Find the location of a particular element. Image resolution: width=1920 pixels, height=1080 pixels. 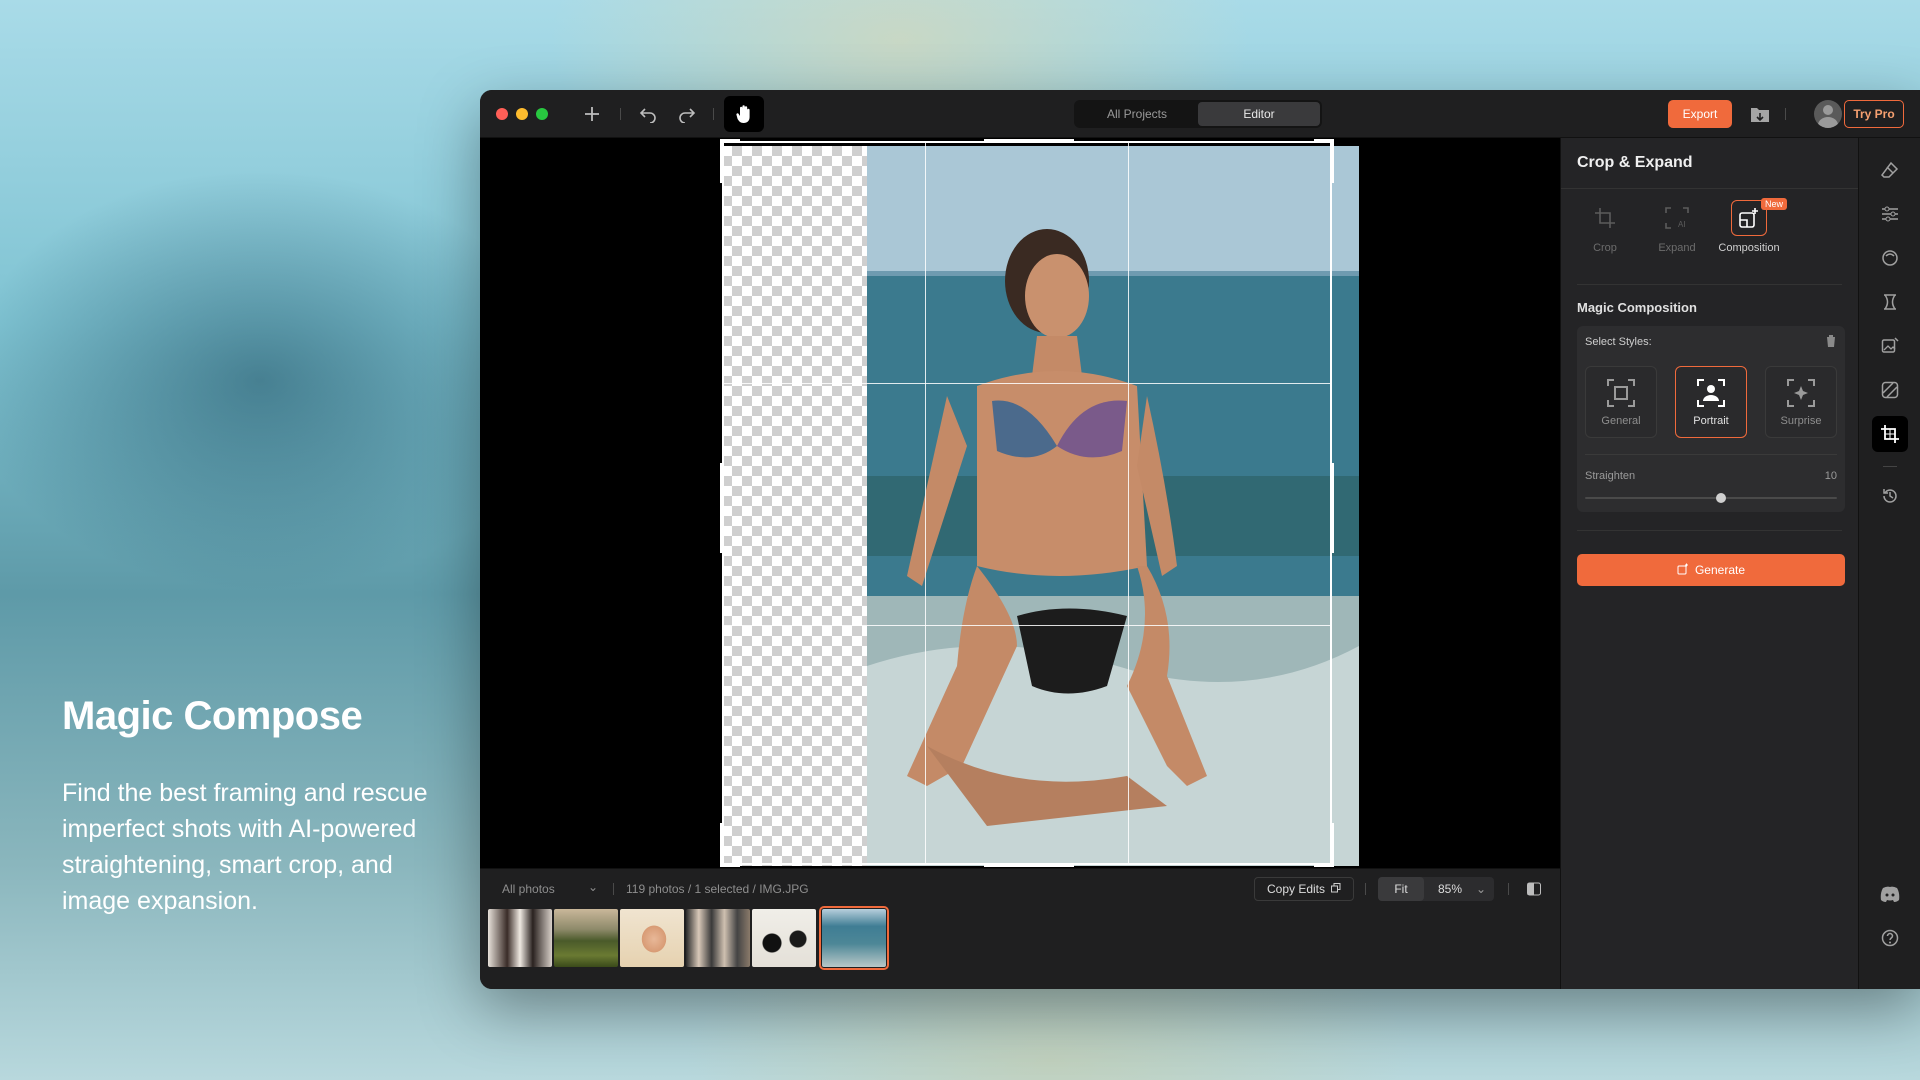

style-surprise: Surprise is located at coordinates (1801, 402).